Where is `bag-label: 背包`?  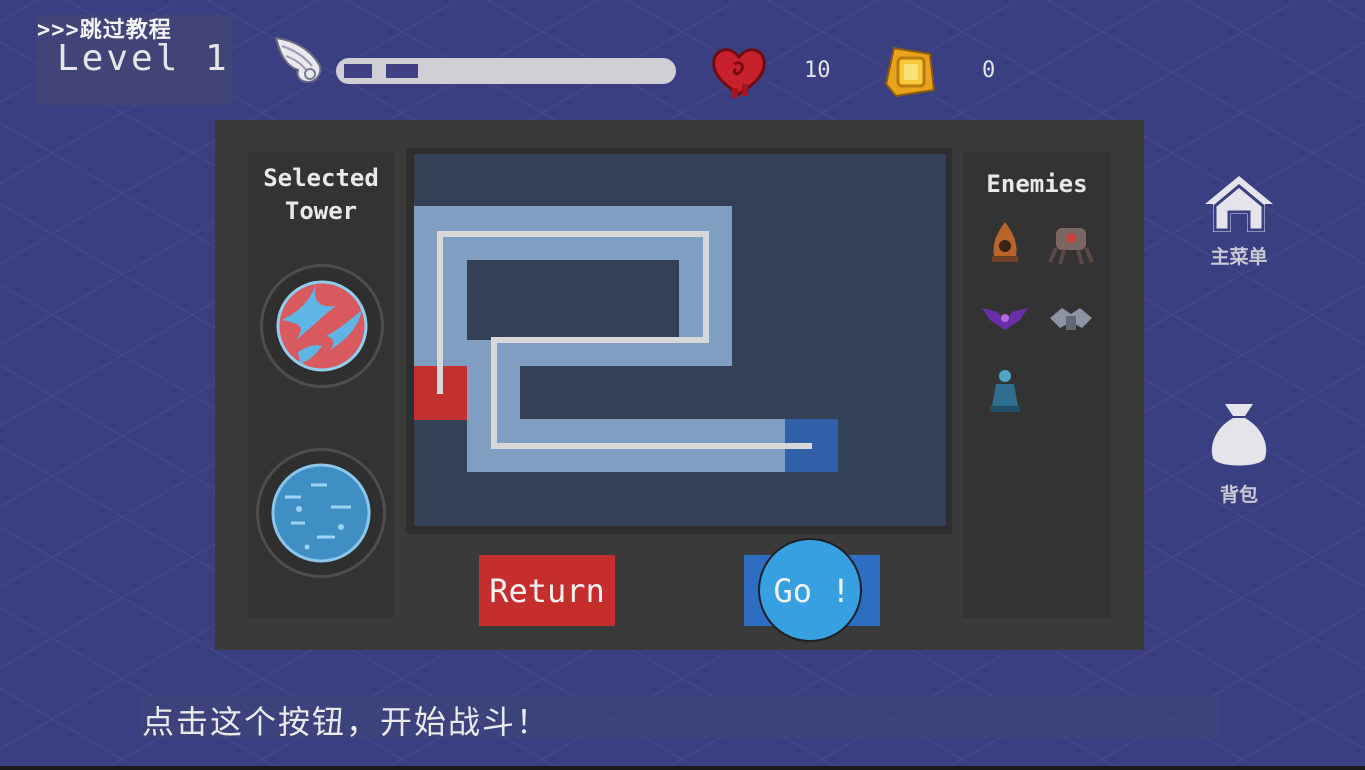 bag-label: 背包 is located at coordinates (1238, 495).